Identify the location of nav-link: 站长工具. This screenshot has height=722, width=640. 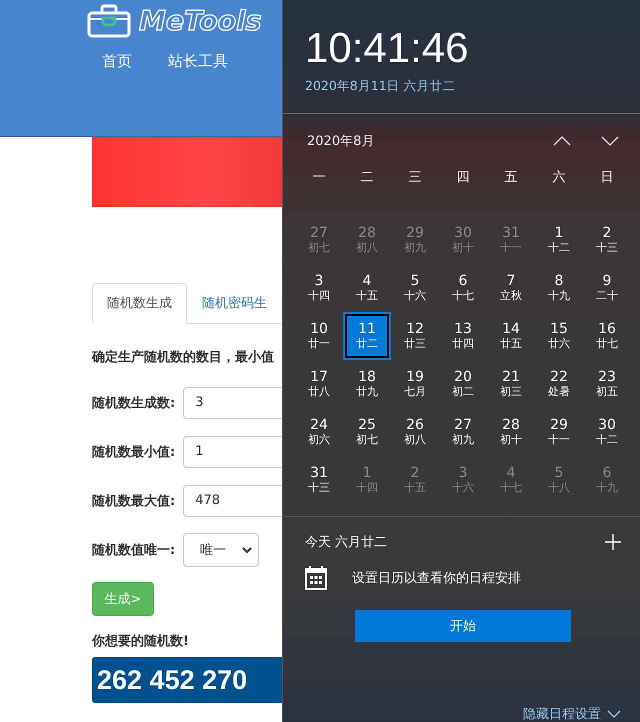
(198, 61).